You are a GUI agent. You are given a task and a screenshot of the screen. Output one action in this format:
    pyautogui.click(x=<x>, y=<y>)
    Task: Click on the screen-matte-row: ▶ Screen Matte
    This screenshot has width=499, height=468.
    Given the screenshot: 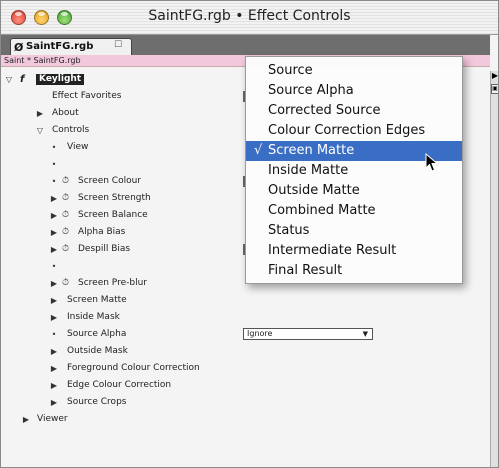 What is the action you would take?
    pyautogui.click(x=245, y=300)
    